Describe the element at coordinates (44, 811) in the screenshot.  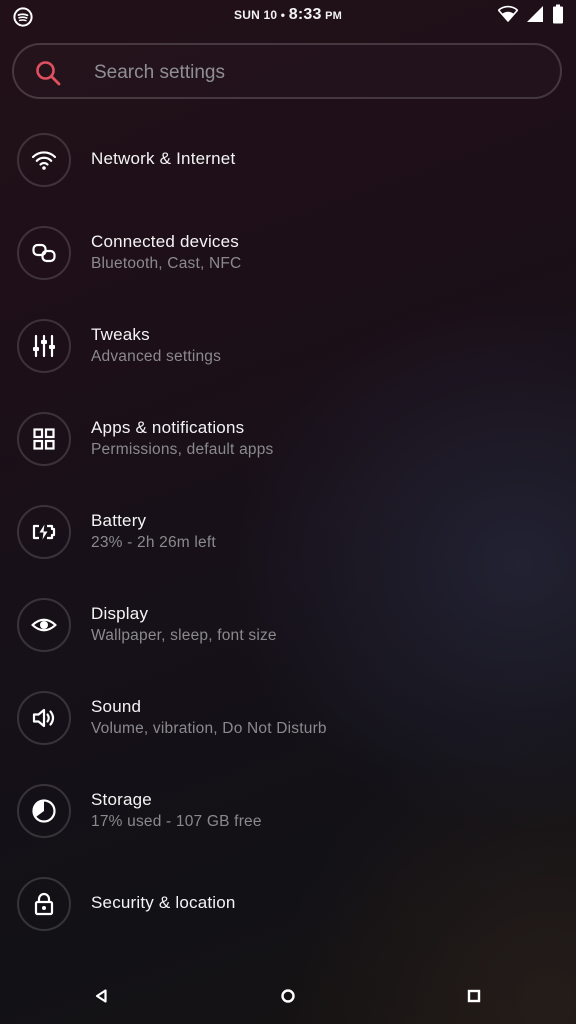
I see `storage-icon` at that location.